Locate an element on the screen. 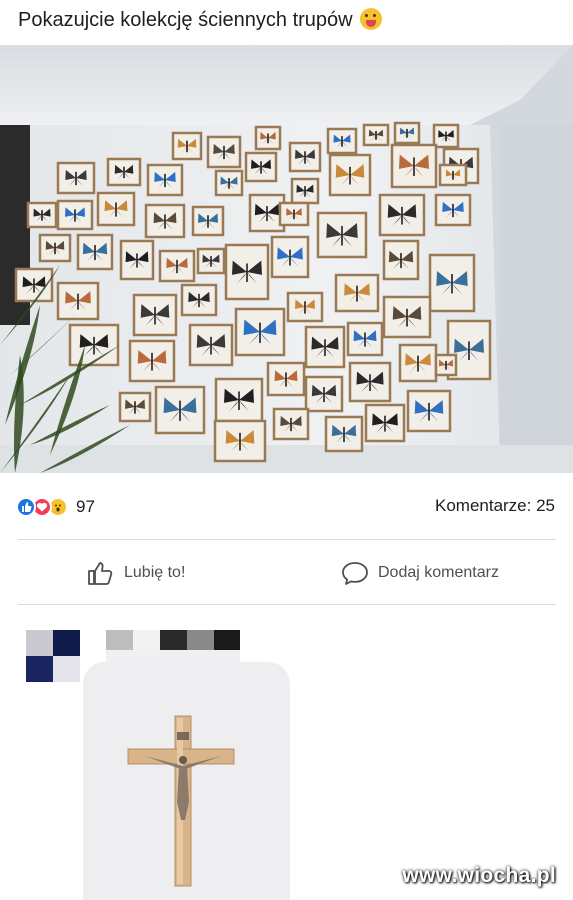 Image resolution: width=573 pixels, height=900 pixels. reactions-summary: 97 is located at coordinates (55, 507).